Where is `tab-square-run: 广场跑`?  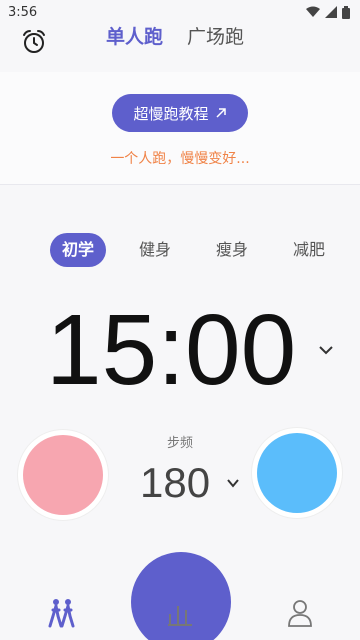
tab-square-run: 广场跑 is located at coordinates (215, 37).